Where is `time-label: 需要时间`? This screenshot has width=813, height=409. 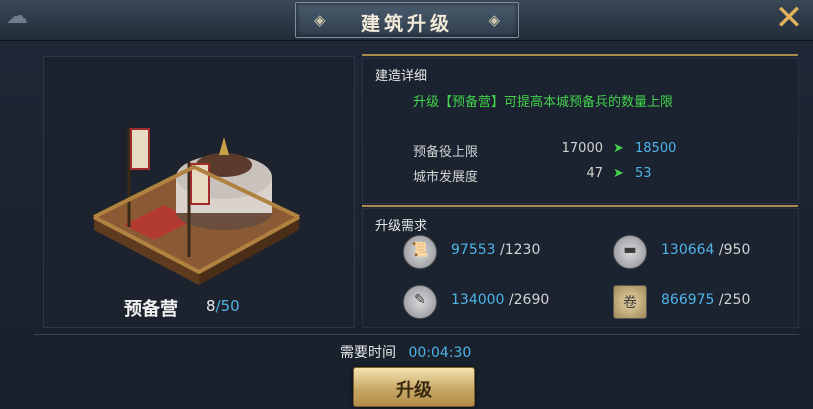
time-label: 需要时间 is located at coordinates (368, 353).